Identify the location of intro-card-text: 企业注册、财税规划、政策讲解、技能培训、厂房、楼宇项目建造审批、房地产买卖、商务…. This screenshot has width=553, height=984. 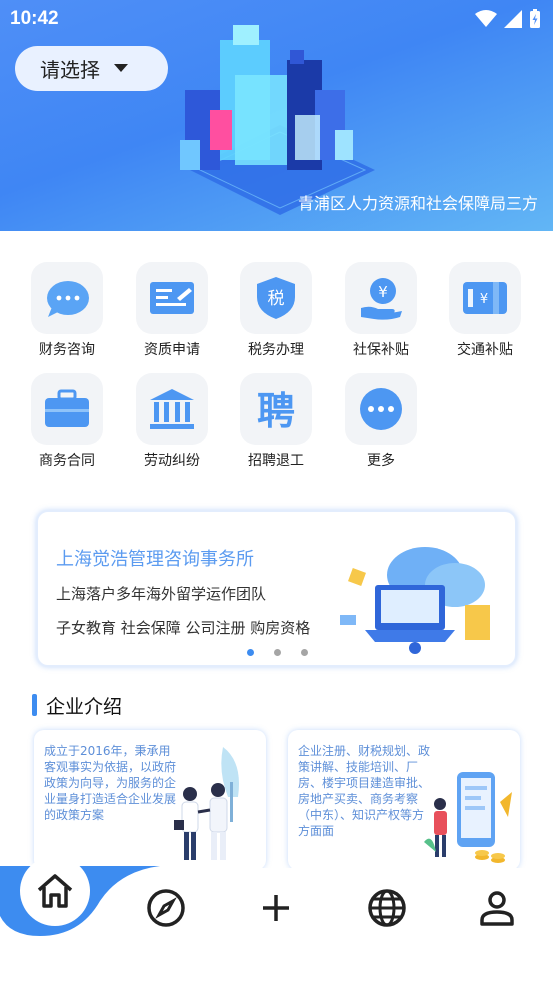
(364, 791).